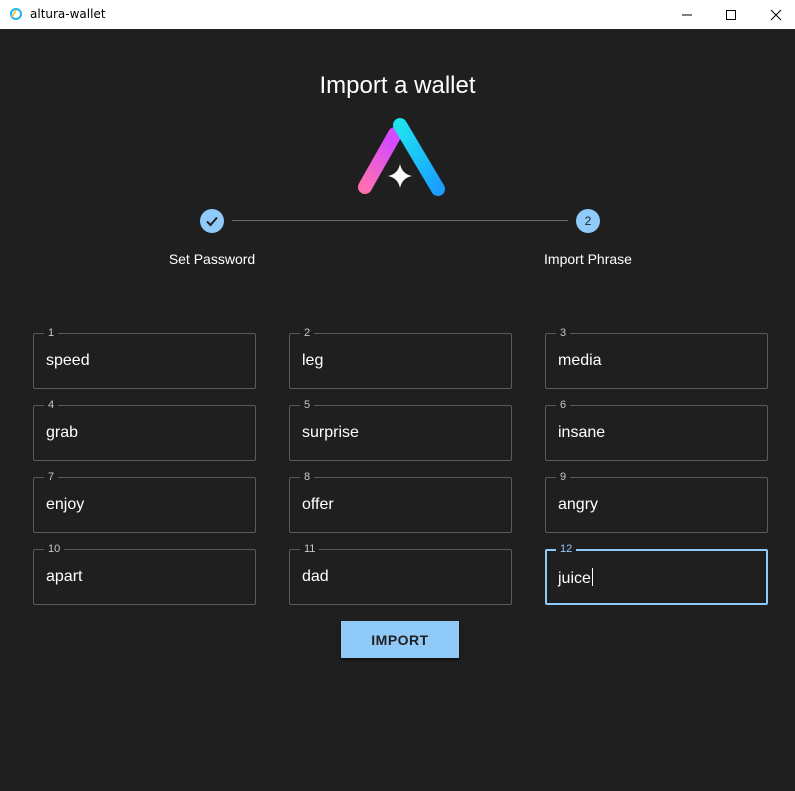 The image size is (795, 791). I want to click on phrase-word-value: insane, so click(582, 432).